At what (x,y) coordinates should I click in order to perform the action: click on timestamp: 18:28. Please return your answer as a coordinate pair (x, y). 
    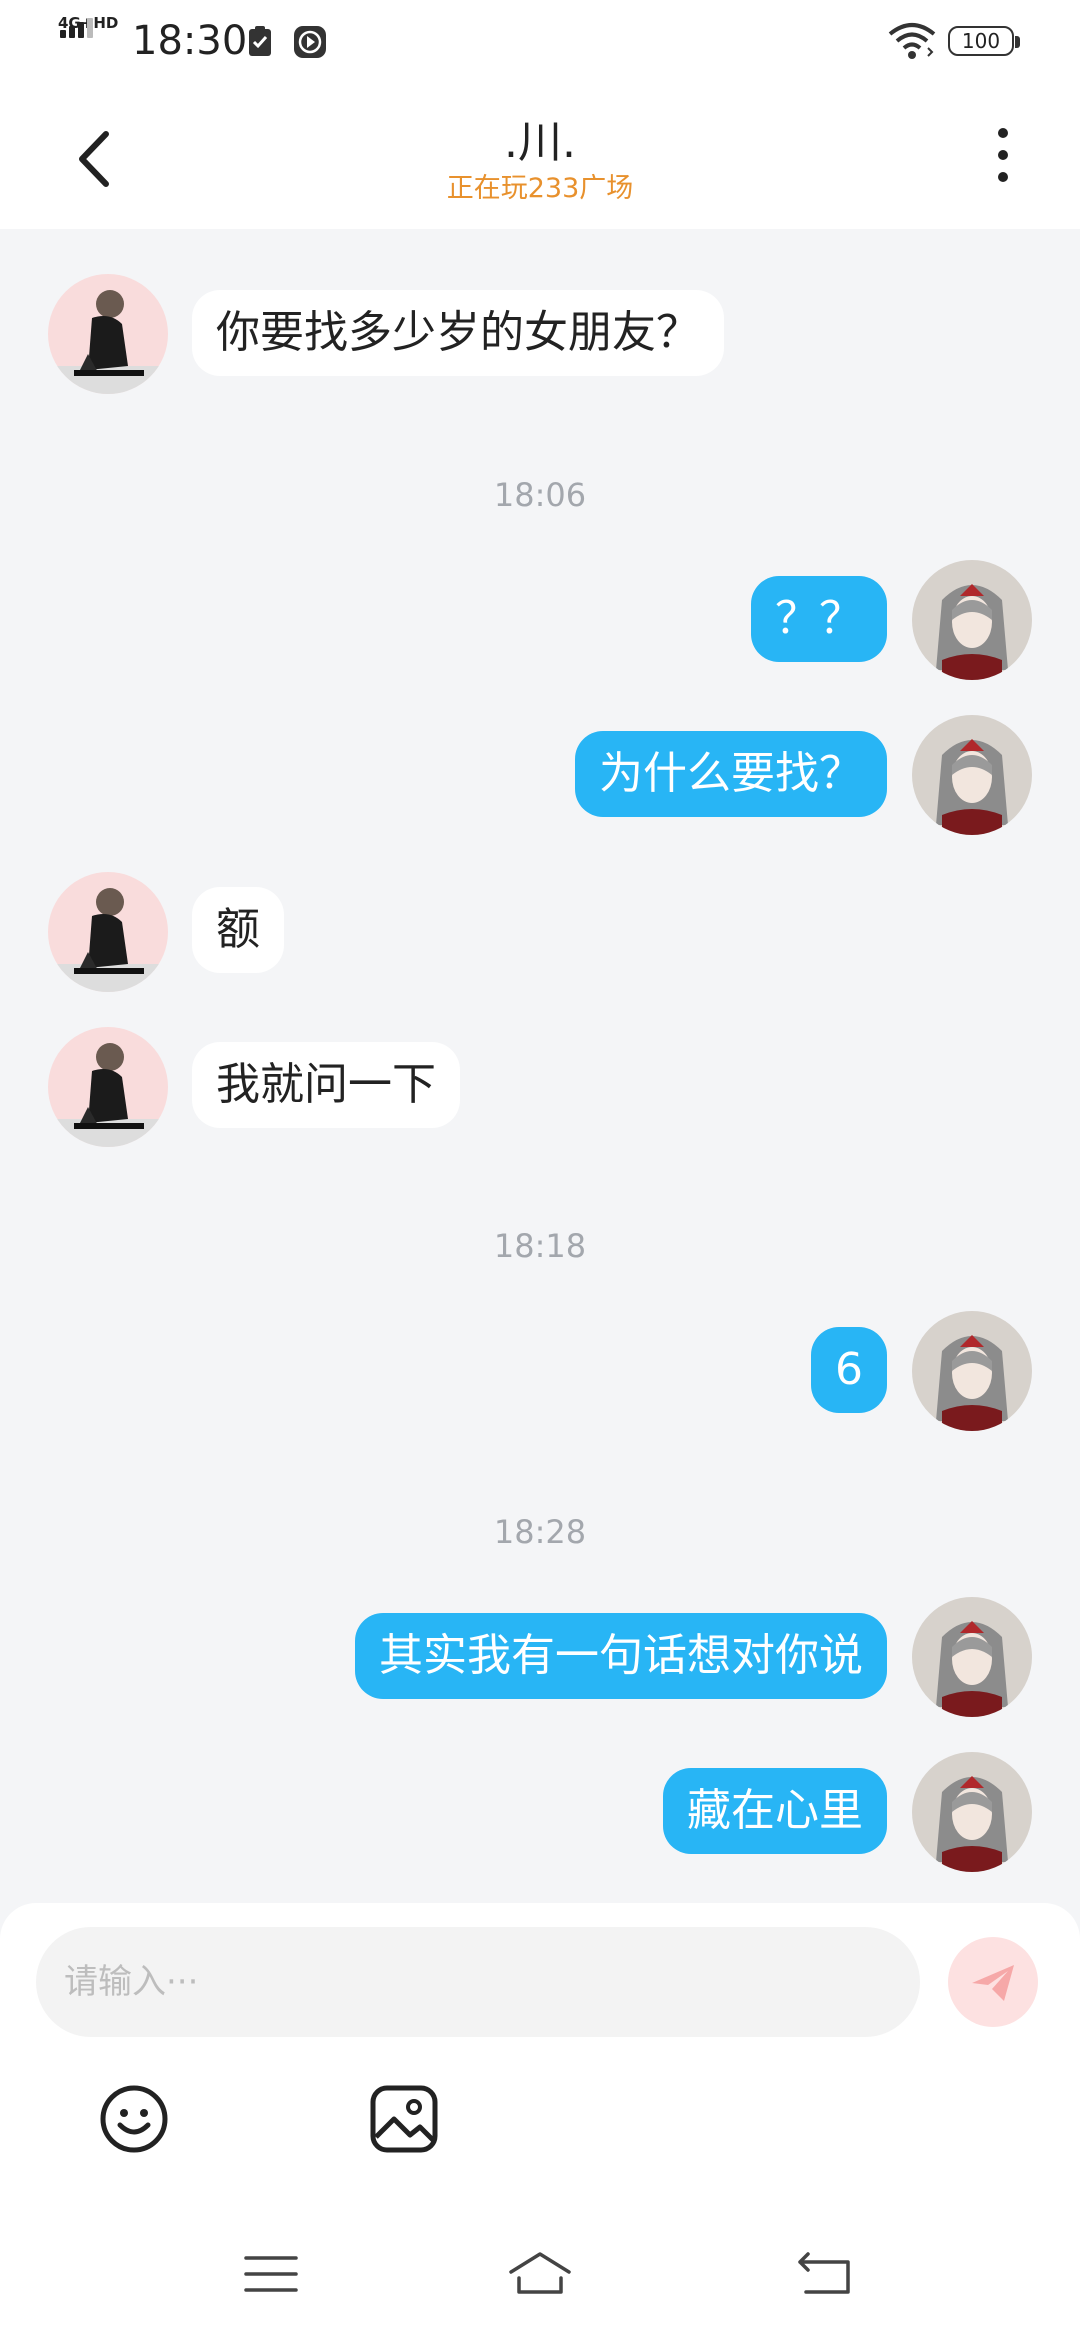
    Looking at the image, I should click on (540, 1532).